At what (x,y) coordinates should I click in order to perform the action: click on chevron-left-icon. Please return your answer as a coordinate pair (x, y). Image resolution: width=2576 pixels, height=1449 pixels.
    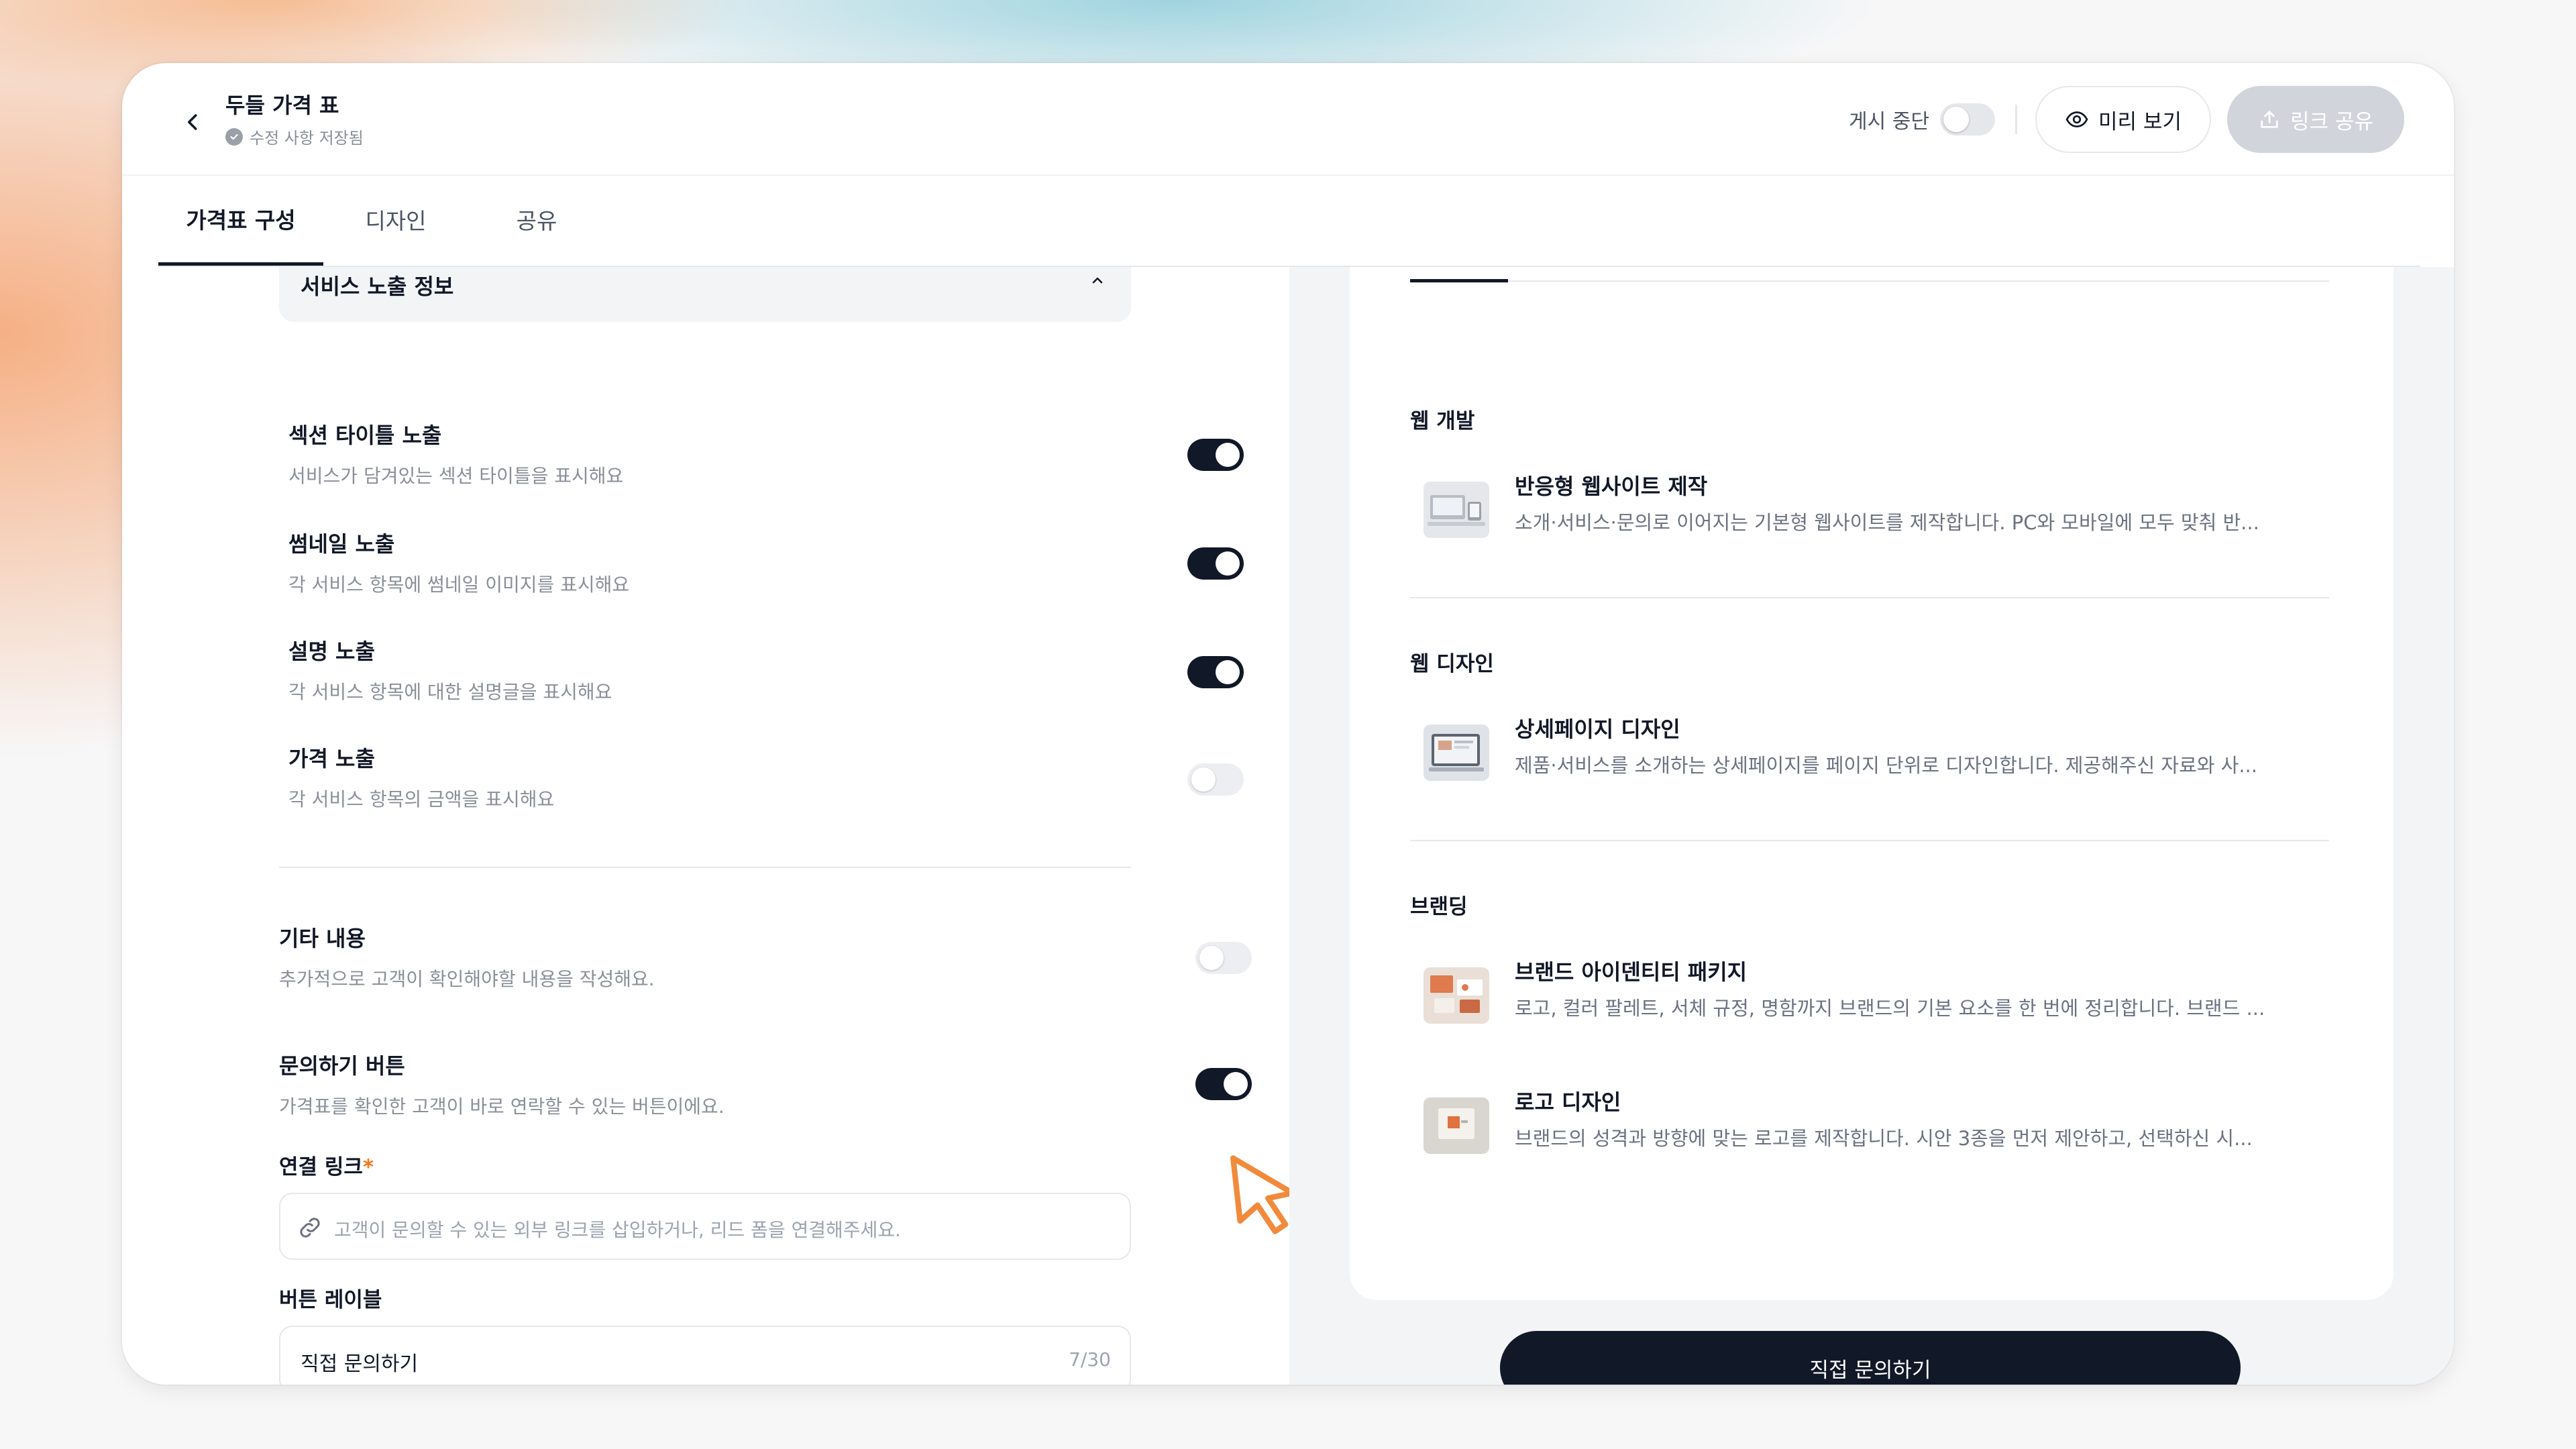
    Looking at the image, I should click on (192, 122).